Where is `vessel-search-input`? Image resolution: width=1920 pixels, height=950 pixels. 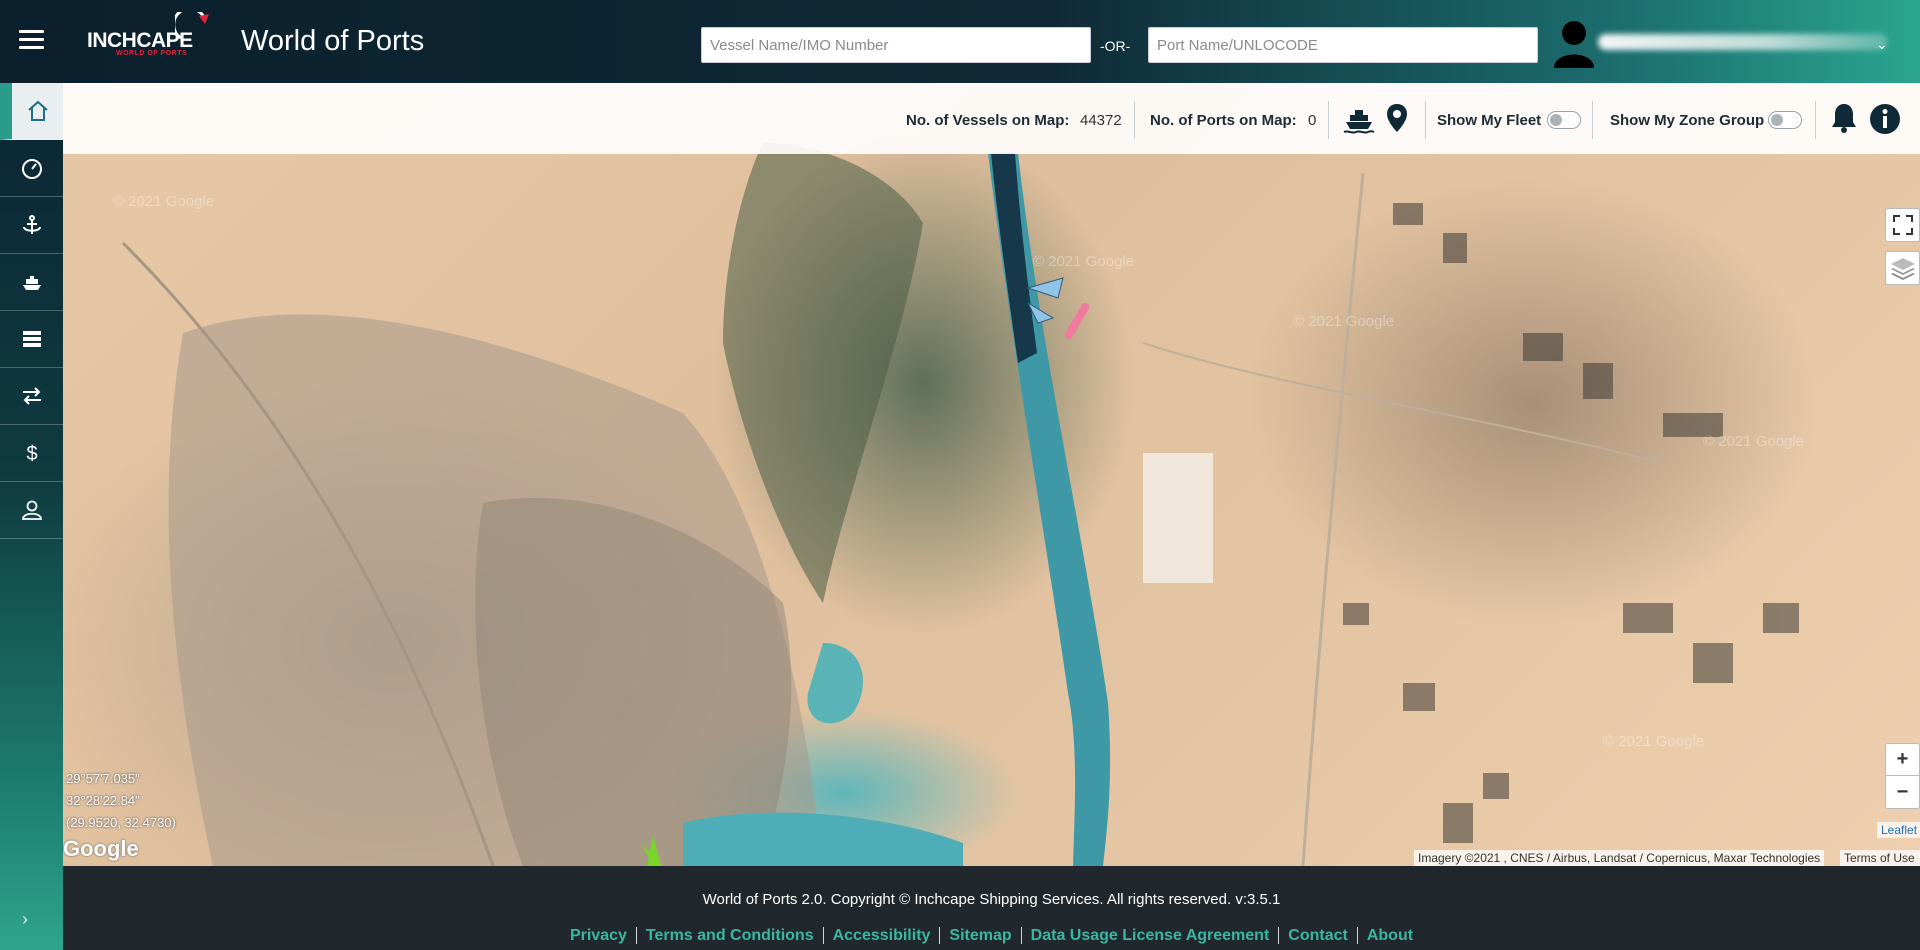 vessel-search-input is located at coordinates (896, 45).